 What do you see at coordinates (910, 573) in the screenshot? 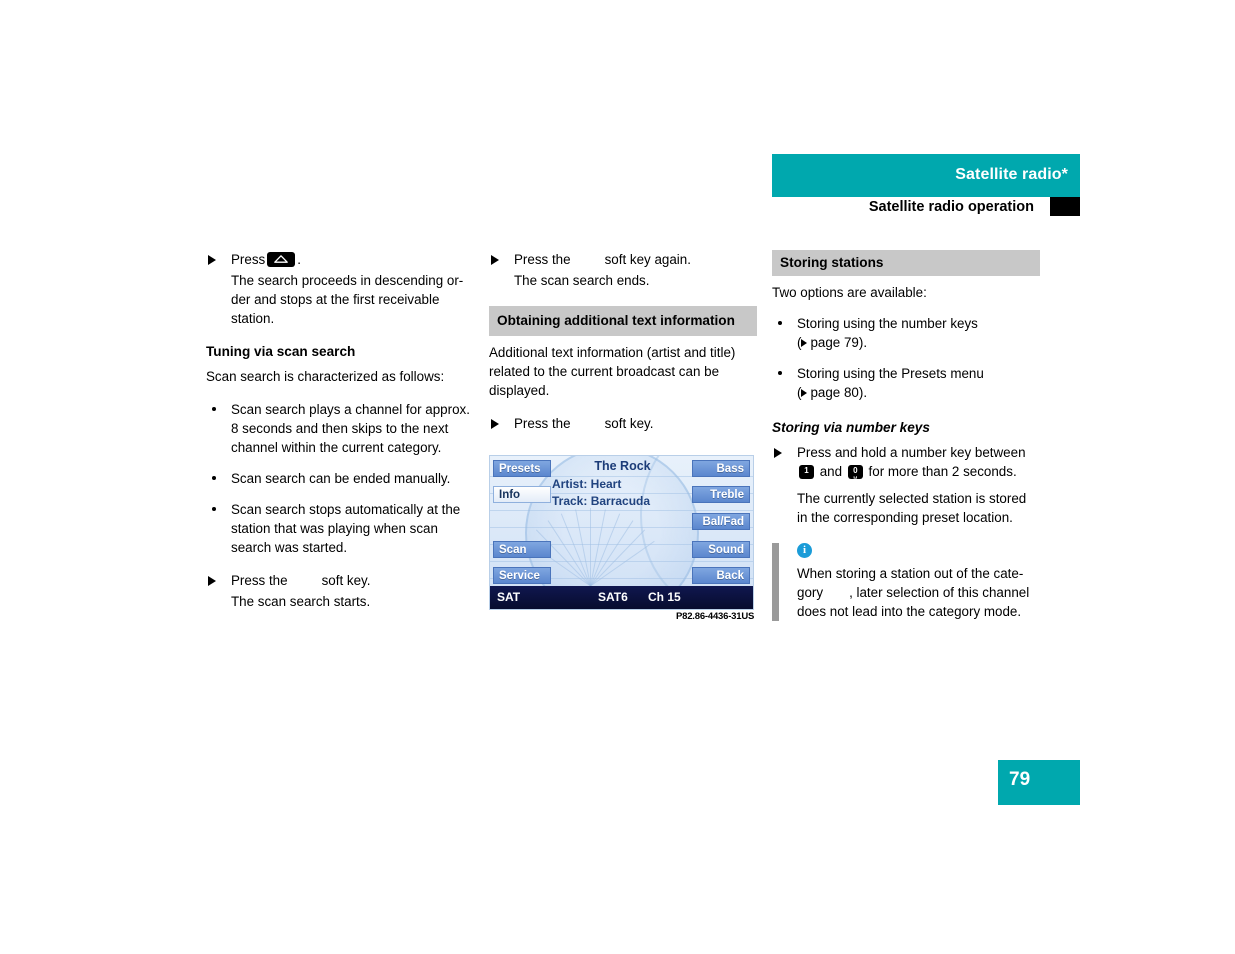
I see `note-line-1: When storing a station out of the cate-` at bounding box center [910, 573].